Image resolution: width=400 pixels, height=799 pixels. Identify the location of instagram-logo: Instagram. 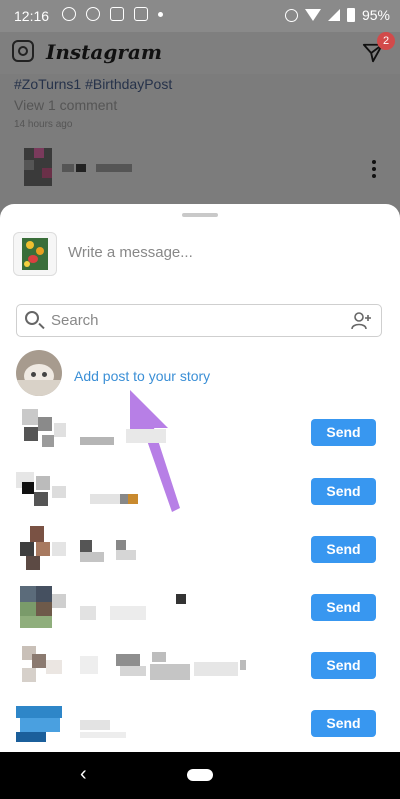
(104, 52).